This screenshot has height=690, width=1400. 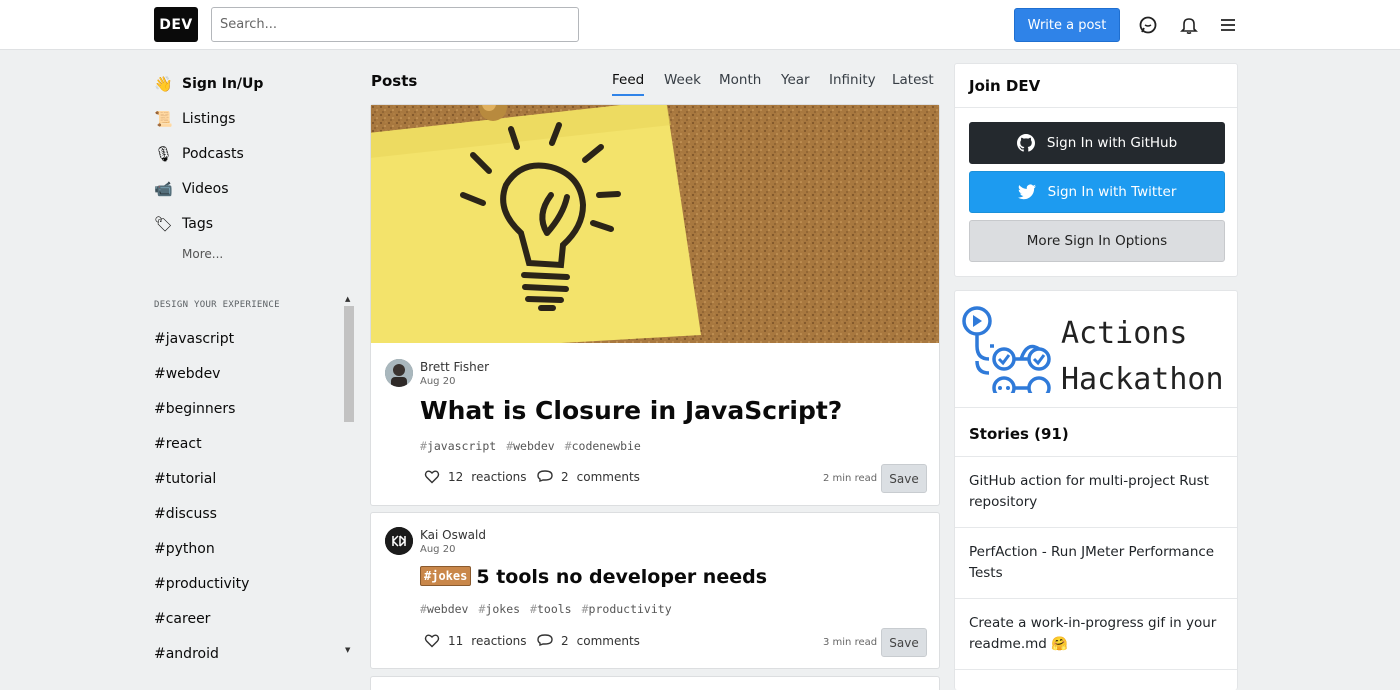 What do you see at coordinates (164, 153) in the screenshot?
I see `microphone-icon: 🎙` at bounding box center [164, 153].